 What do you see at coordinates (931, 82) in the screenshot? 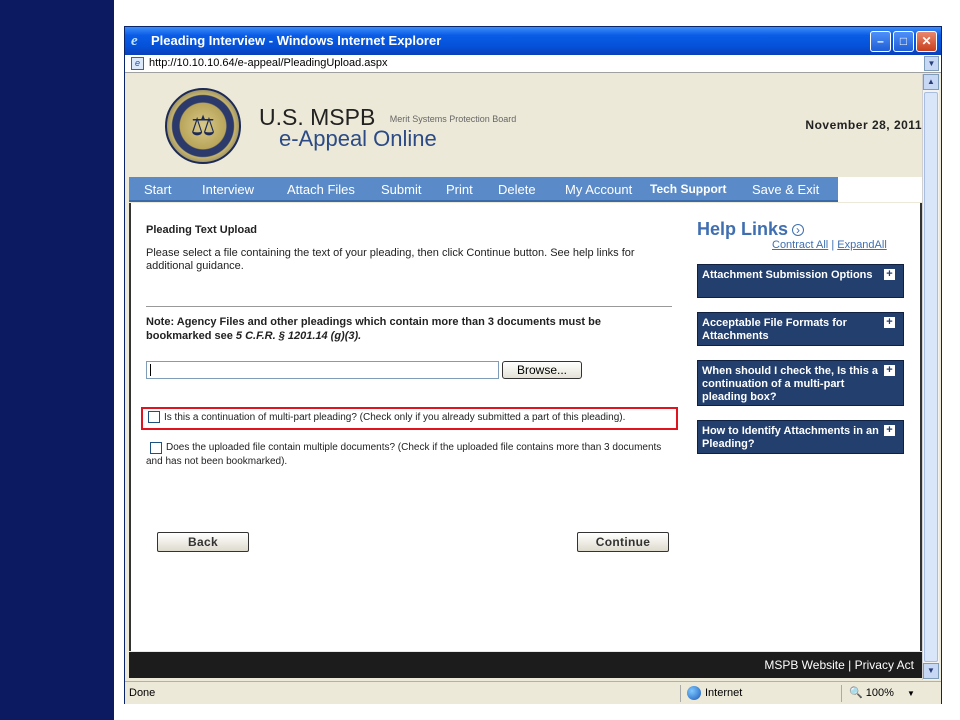
I see `scroll-up-icon: ▲` at bounding box center [931, 82].